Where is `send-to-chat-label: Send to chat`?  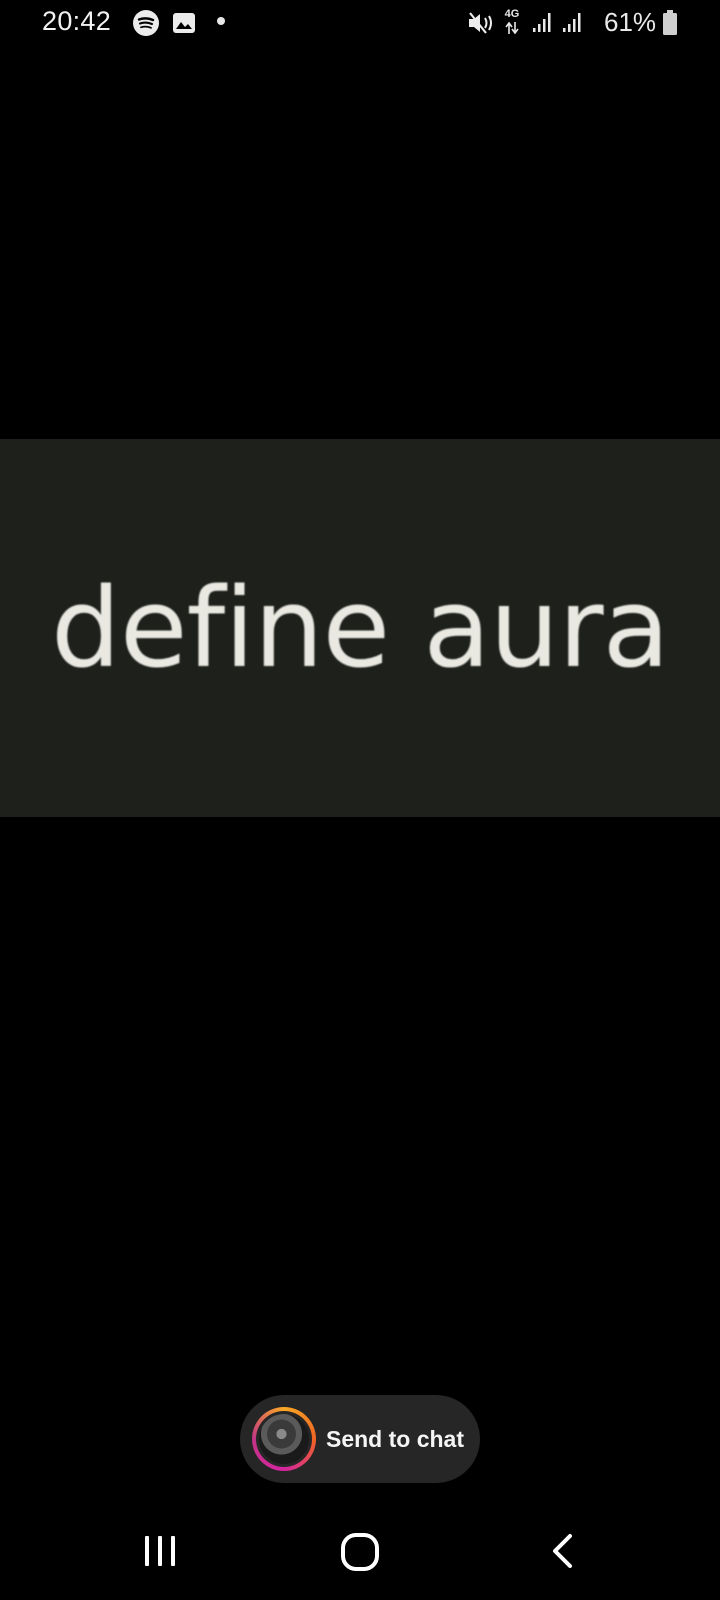
send-to-chat-label: Send to chat is located at coordinates (395, 1438).